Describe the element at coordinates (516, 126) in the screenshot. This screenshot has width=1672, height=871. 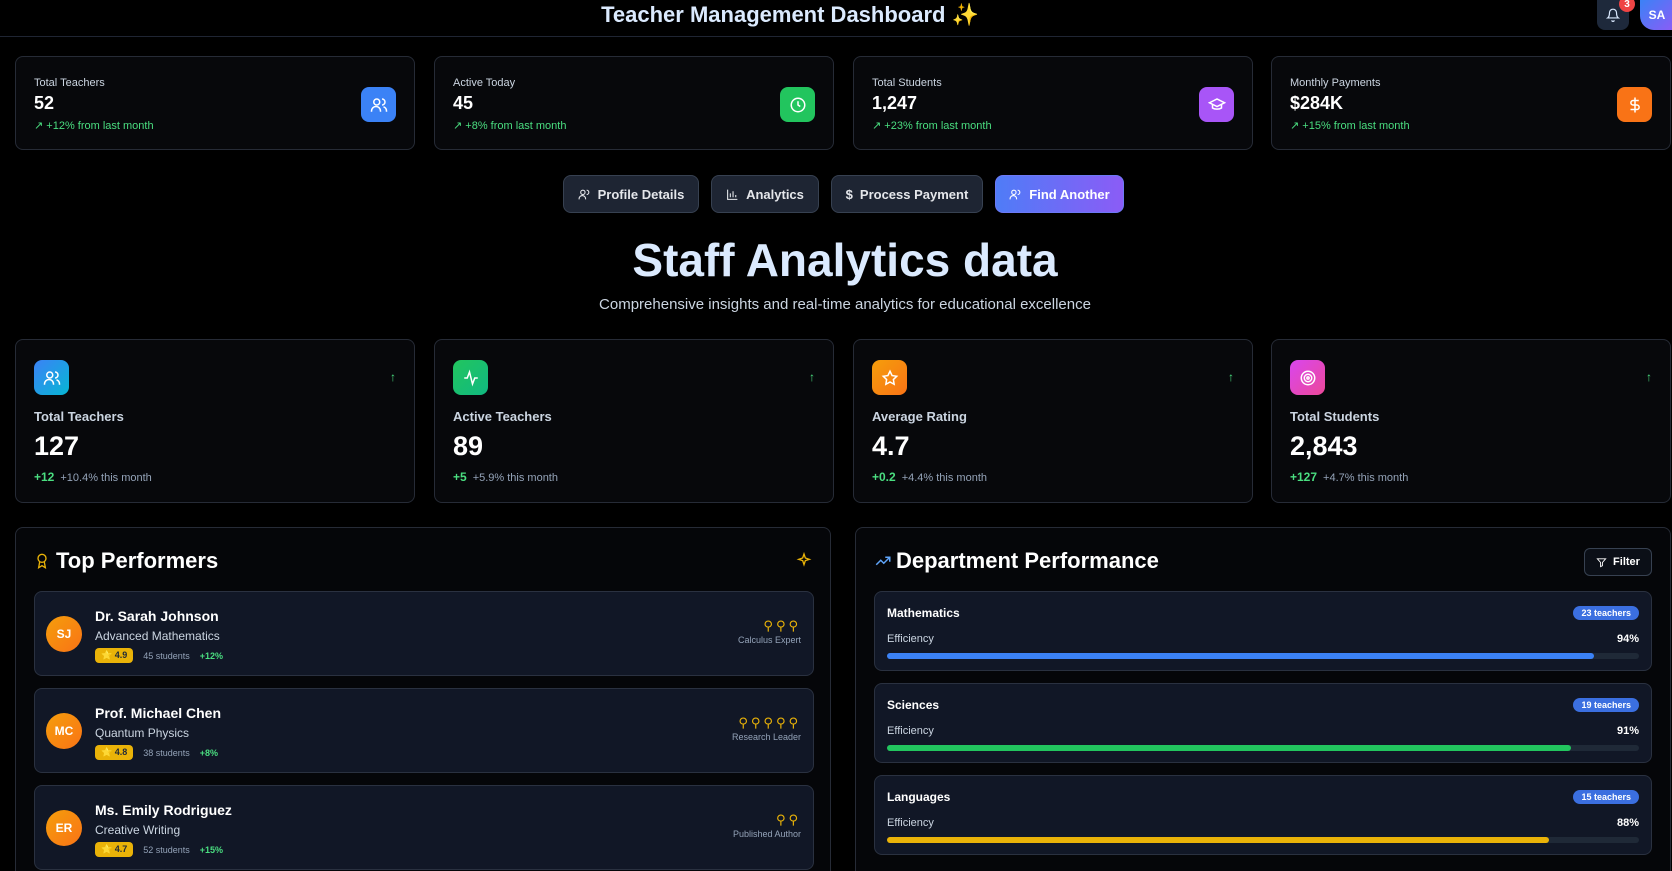
I see `stat-change-text: +8% from last month` at that location.